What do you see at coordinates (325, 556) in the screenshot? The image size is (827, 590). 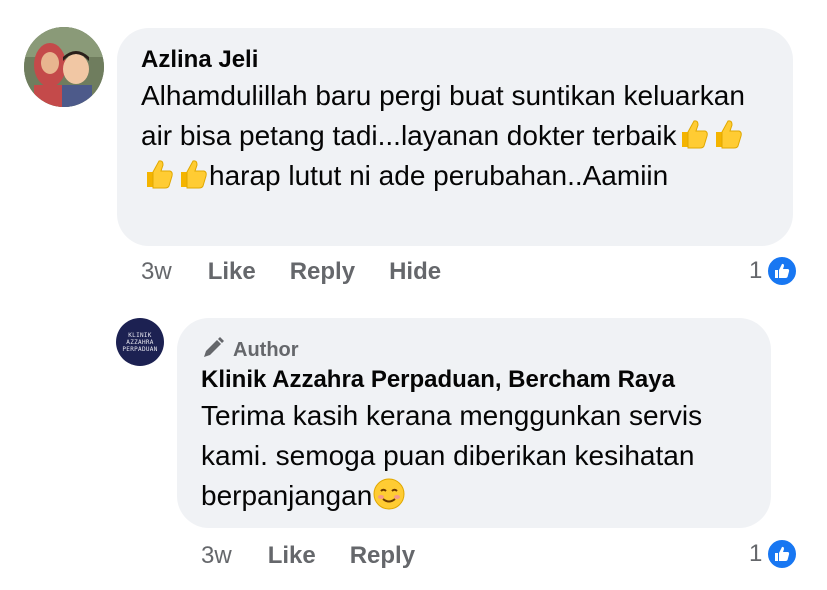 I see `reply-actions: 3w Like Reply` at bounding box center [325, 556].